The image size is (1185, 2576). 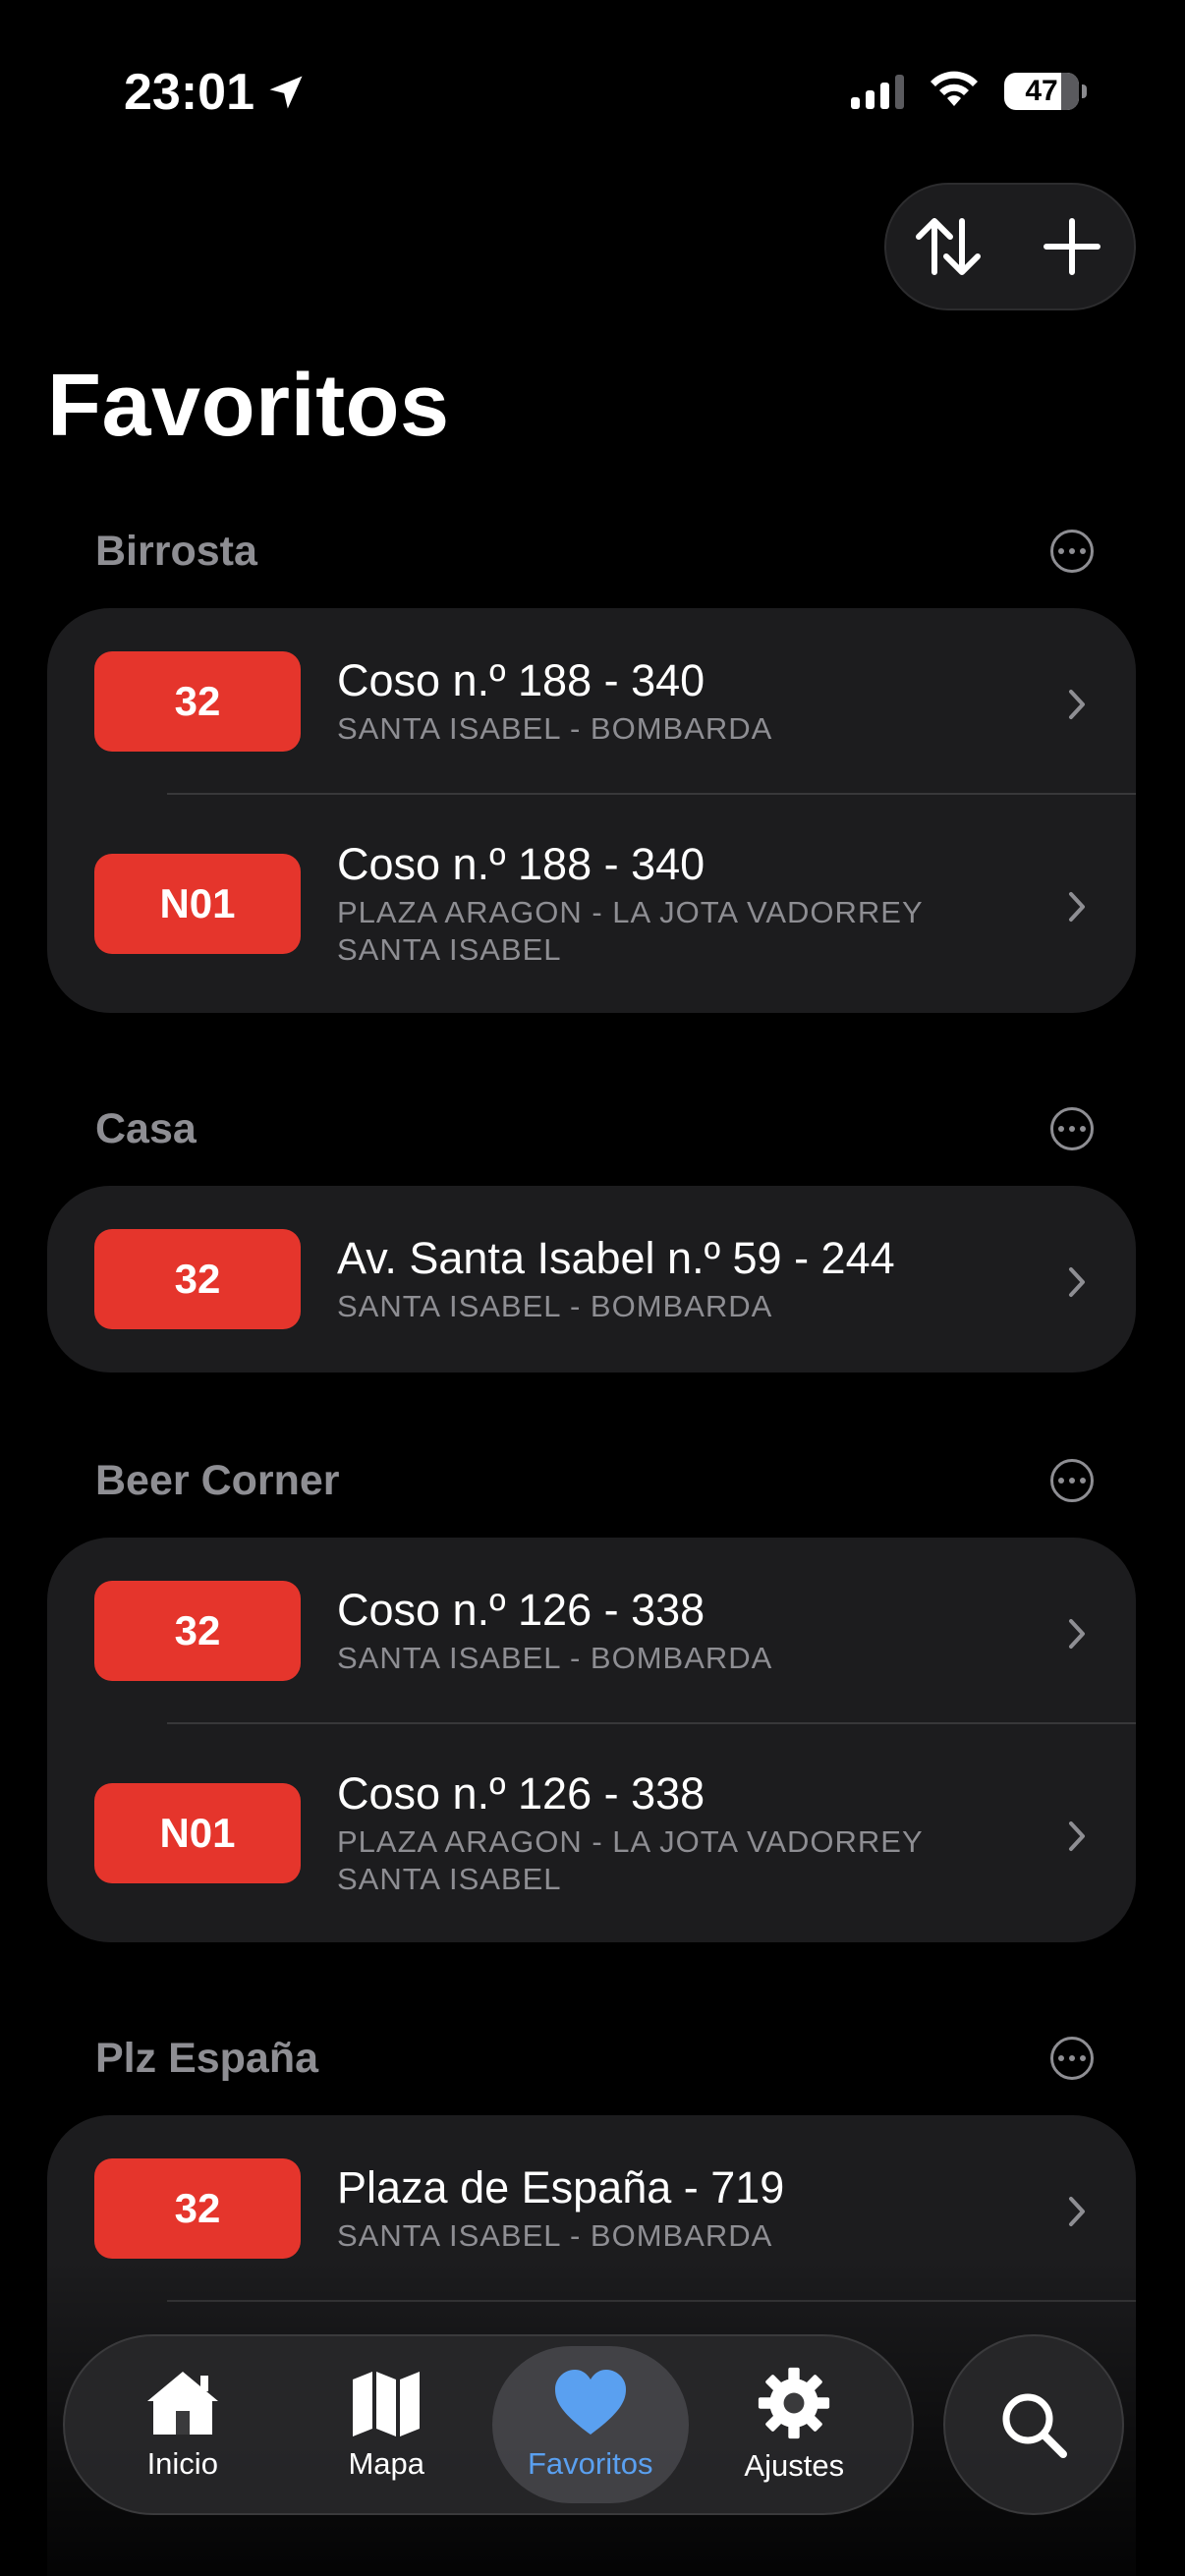 I want to click on status-time-text: 23:01, so click(x=189, y=92).